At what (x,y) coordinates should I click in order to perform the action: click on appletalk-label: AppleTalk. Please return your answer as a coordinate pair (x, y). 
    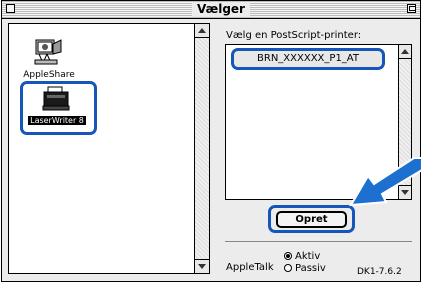
    Looking at the image, I should click on (250, 267).